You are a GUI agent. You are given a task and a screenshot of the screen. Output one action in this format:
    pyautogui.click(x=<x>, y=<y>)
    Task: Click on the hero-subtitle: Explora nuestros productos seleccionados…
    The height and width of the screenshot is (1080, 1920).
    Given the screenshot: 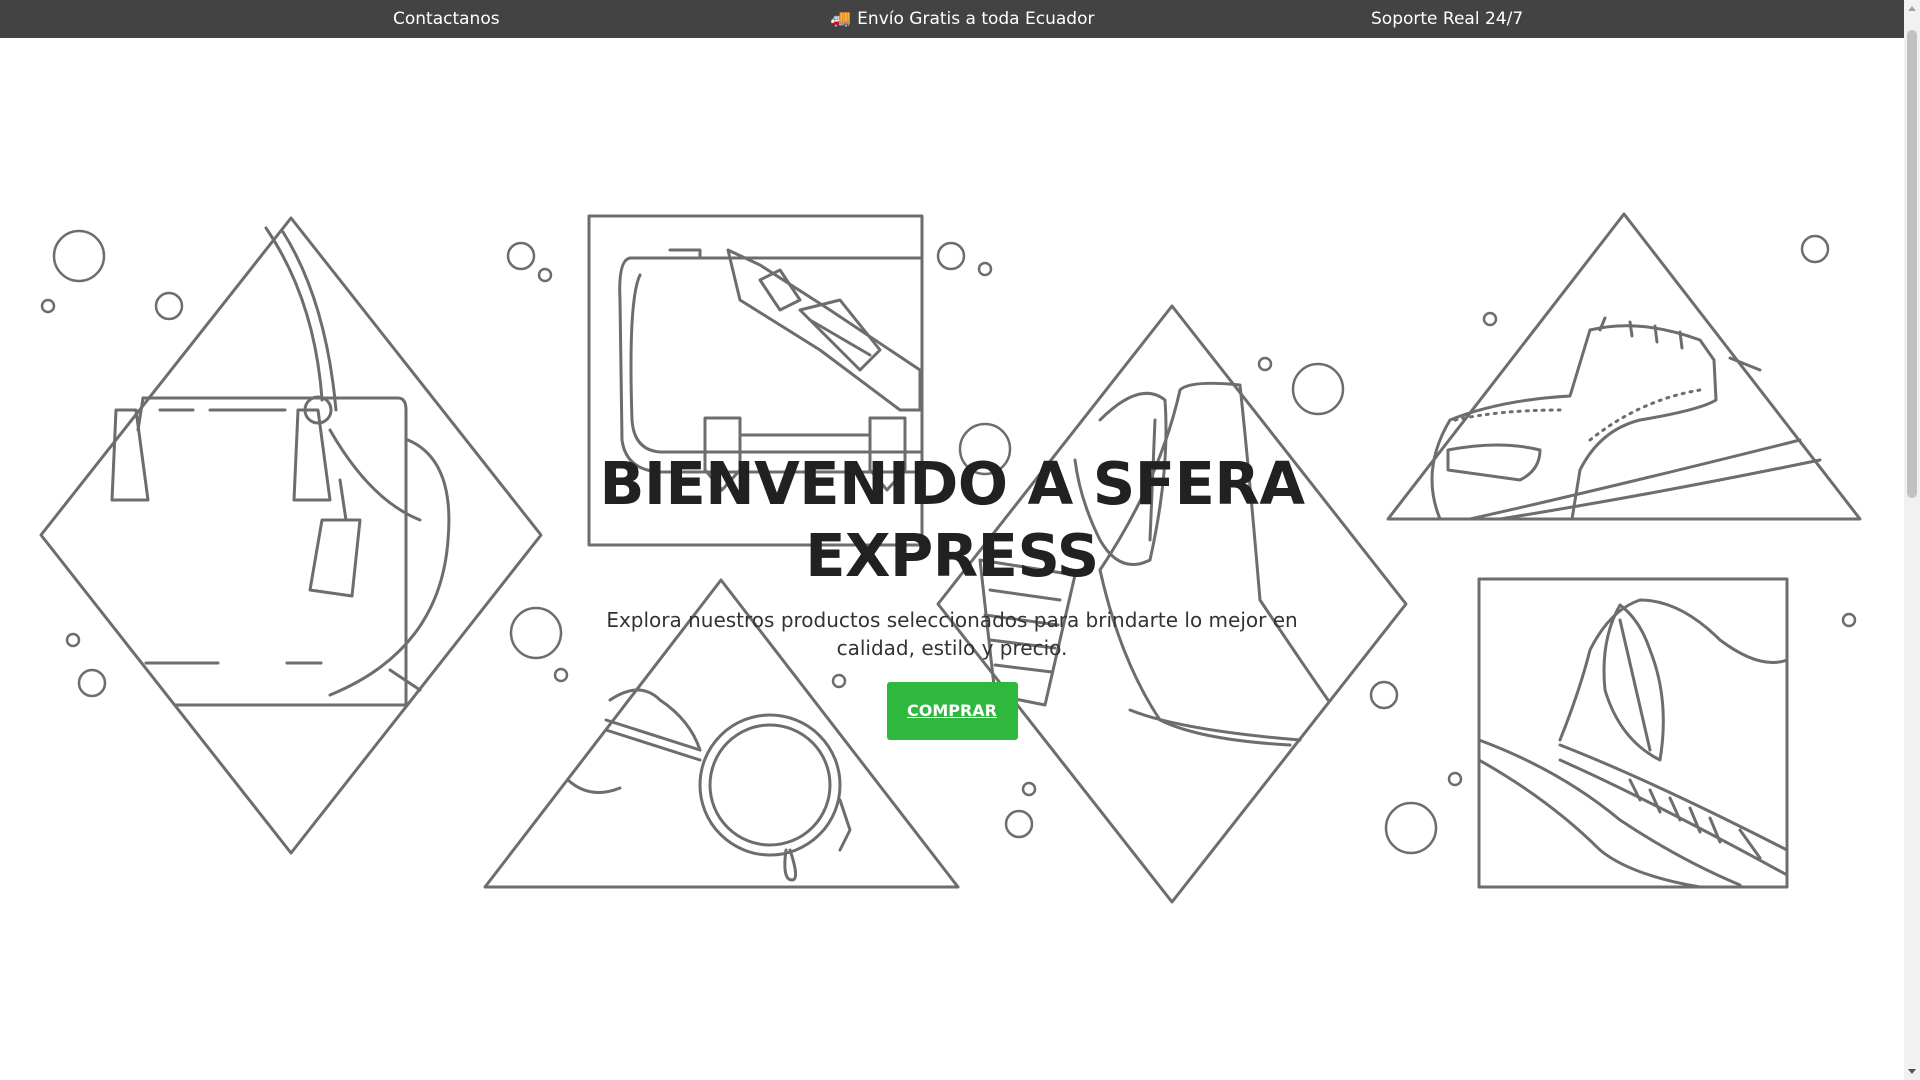 What is the action you would take?
    pyautogui.click(x=952, y=634)
    